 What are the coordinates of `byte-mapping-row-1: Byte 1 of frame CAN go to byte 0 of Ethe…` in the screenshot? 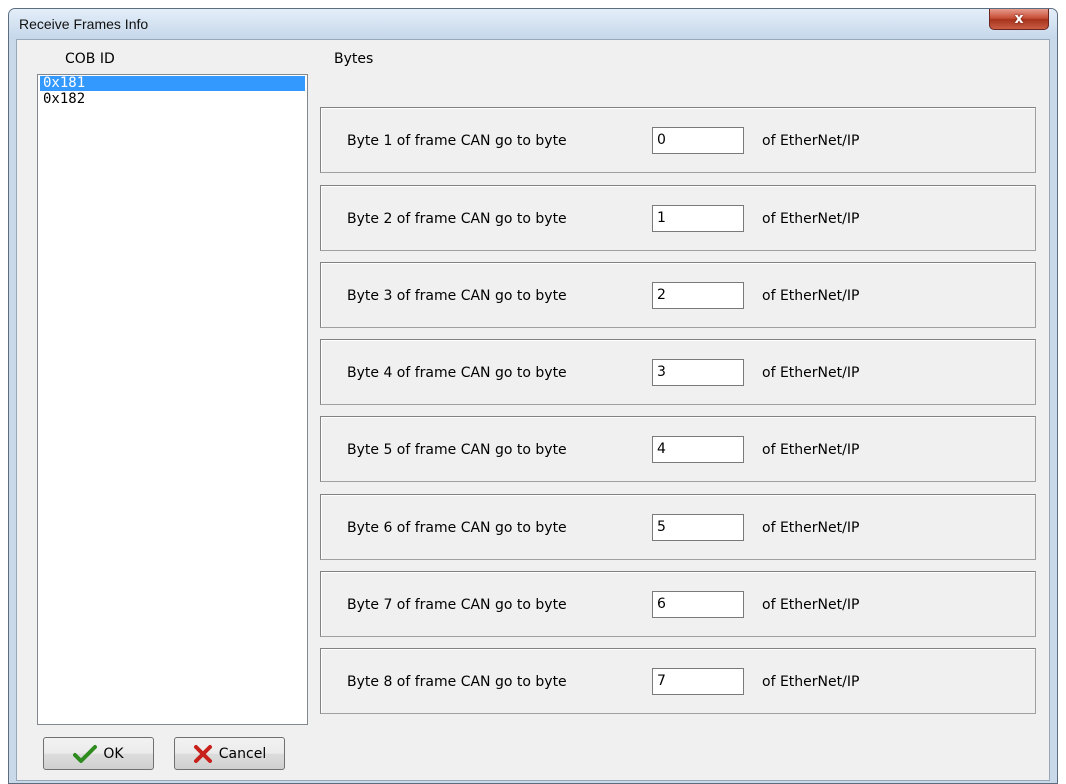 It's located at (678, 140).